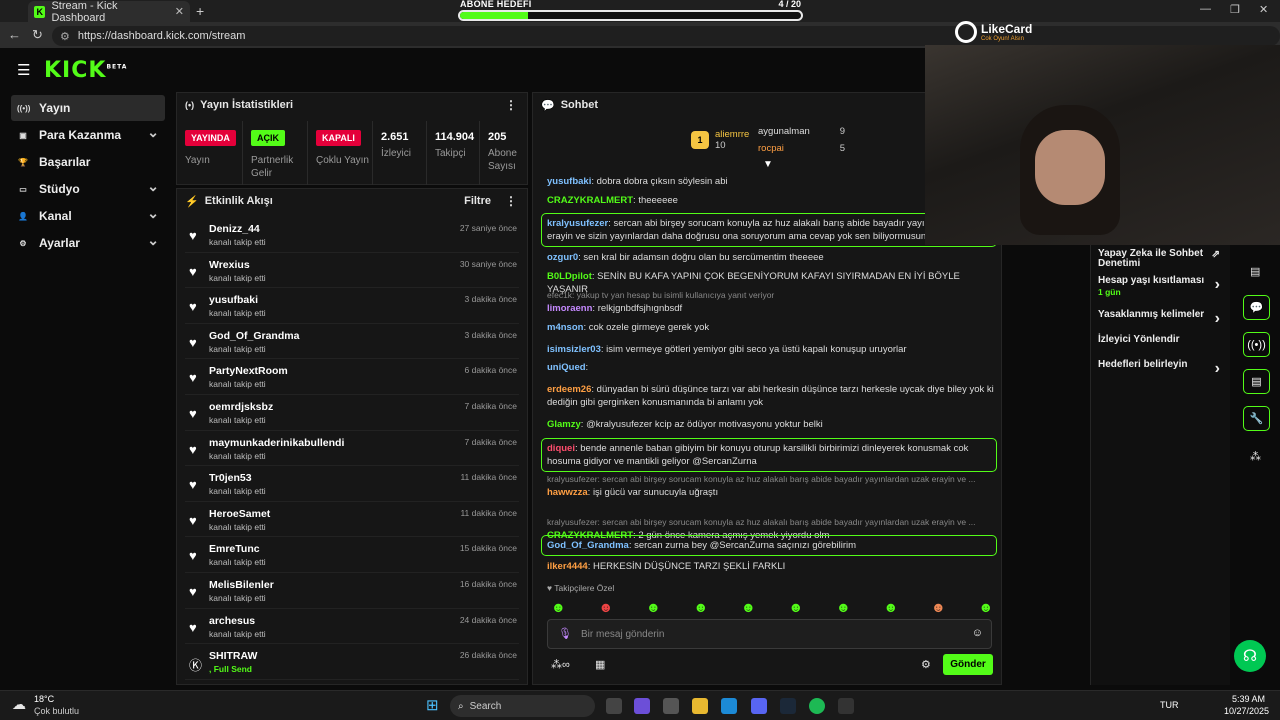 The image size is (1280, 720). I want to click on activity-username: SHITRAW, so click(233, 656).